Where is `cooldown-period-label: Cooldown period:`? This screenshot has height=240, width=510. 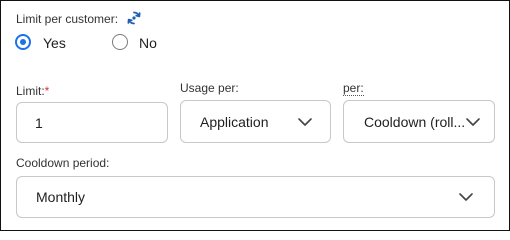 cooldown-period-label: Cooldown period: is located at coordinates (63, 163).